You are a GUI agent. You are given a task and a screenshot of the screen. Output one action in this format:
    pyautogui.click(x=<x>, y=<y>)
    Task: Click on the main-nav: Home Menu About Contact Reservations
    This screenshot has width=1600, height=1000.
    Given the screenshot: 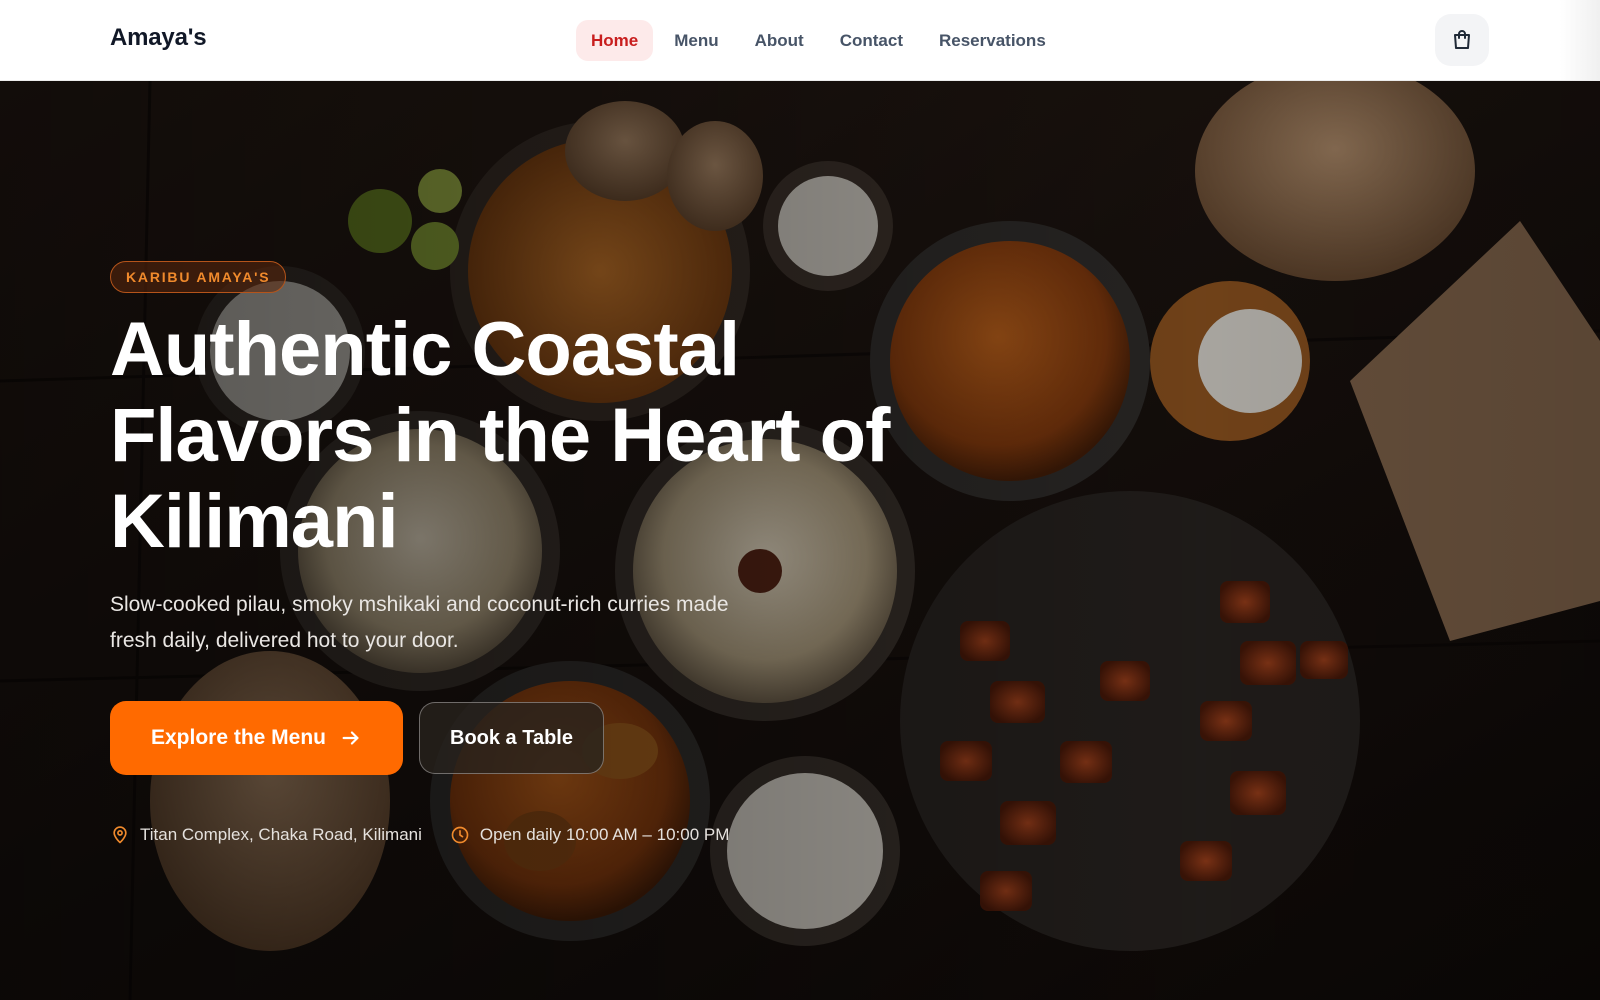 What is the action you would take?
    pyautogui.click(x=818, y=40)
    